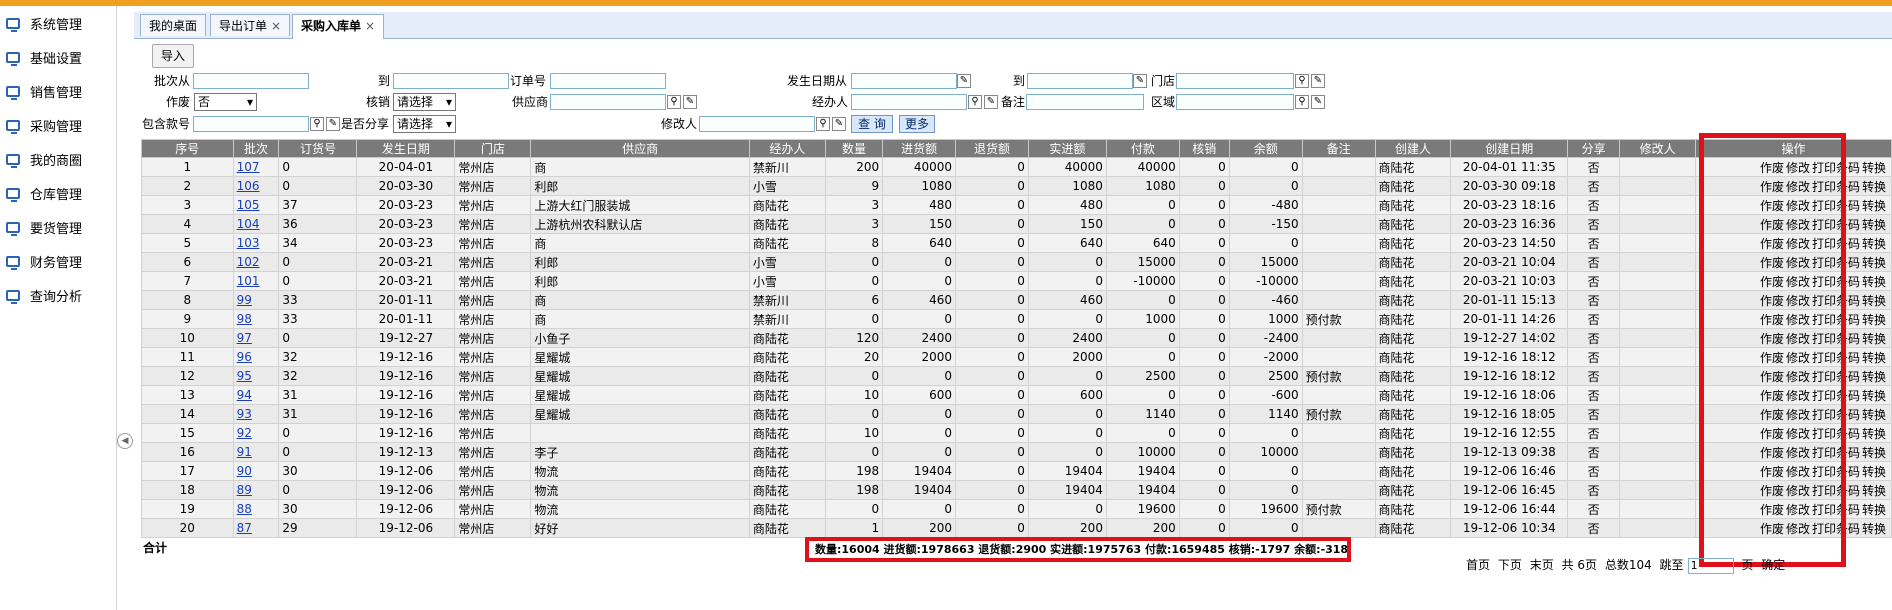 The height and width of the screenshot is (610, 1892). Describe the element at coordinates (58, 227) in the screenshot. I see `sidebar-item: 要货管理` at that location.